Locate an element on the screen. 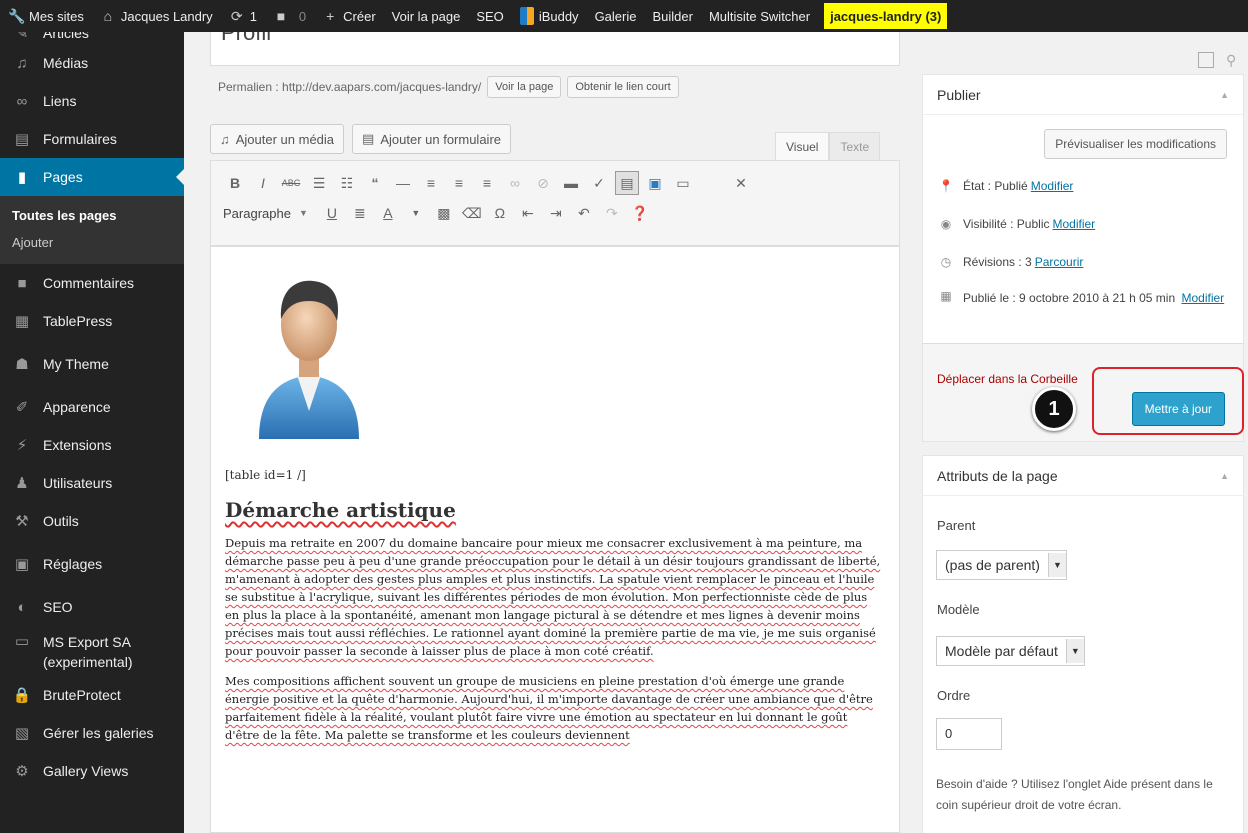 The height and width of the screenshot is (833, 1248). order-input: 0 is located at coordinates (969, 734).